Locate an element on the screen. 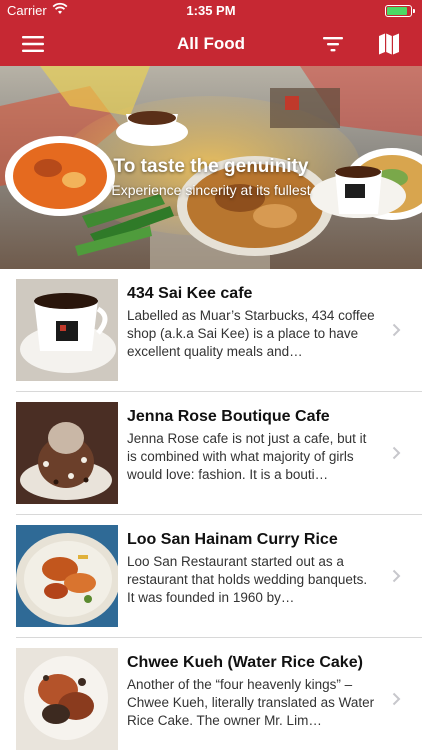  page-title: All Food is located at coordinates (211, 43).